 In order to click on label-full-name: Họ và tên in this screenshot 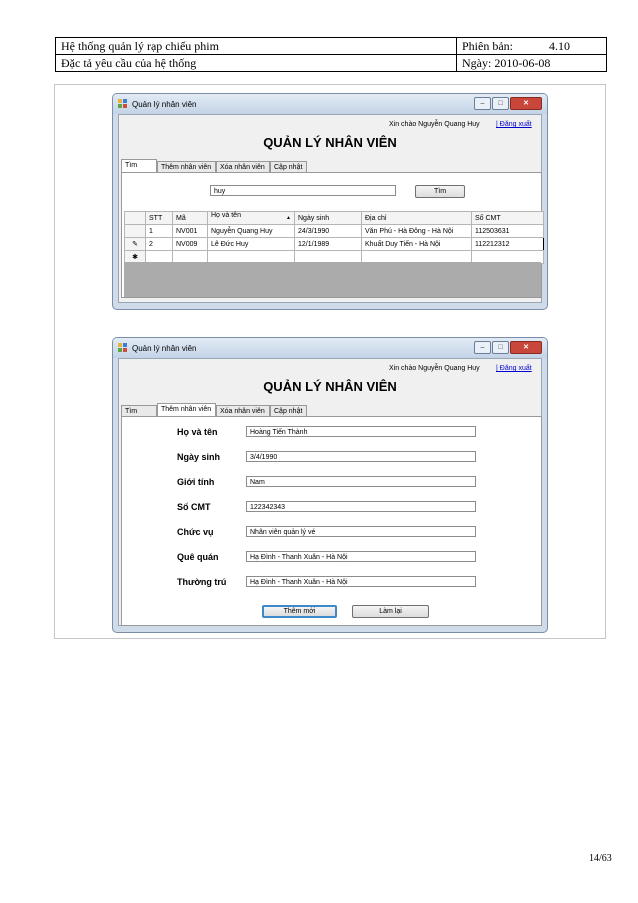, I will do `click(197, 432)`.